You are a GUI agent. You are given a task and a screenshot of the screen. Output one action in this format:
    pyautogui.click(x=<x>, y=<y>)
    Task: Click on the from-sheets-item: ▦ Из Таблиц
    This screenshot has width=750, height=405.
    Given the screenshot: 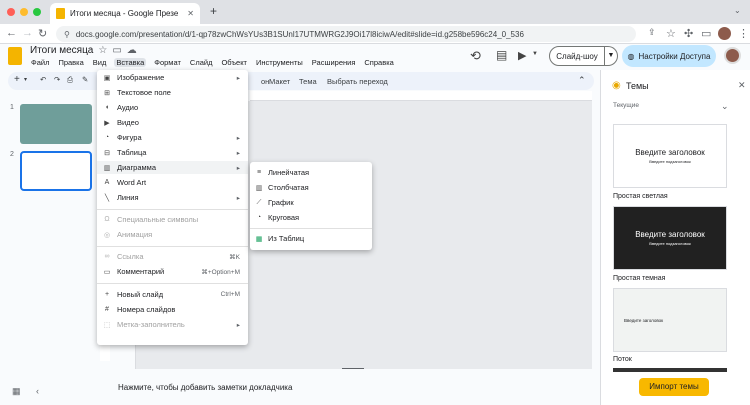 What is the action you would take?
    pyautogui.click(x=311, y=238)
    